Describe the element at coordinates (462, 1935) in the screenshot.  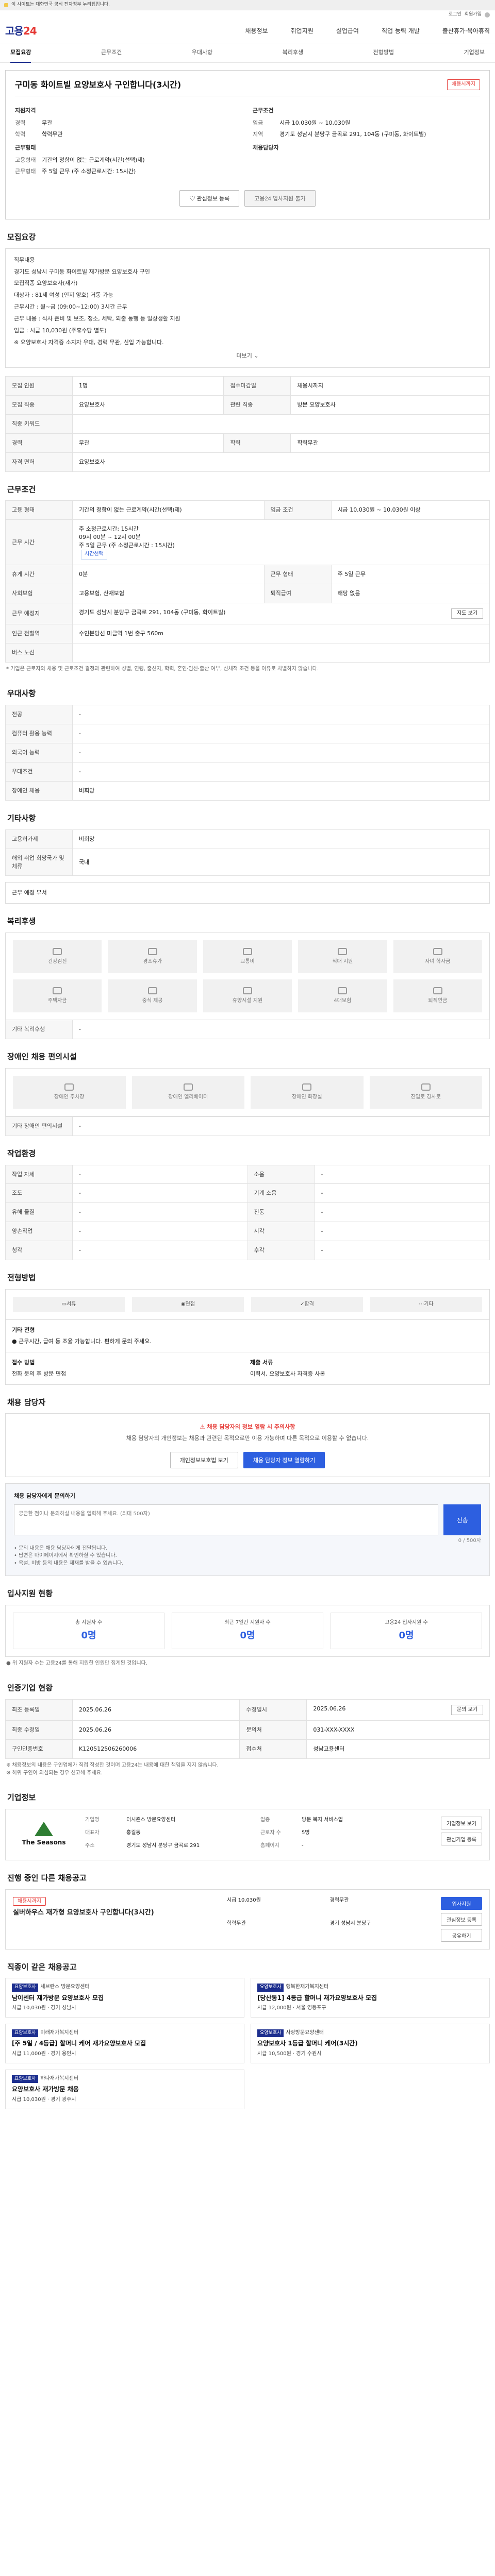
I see `others-share-button: 공유하기` at that location.